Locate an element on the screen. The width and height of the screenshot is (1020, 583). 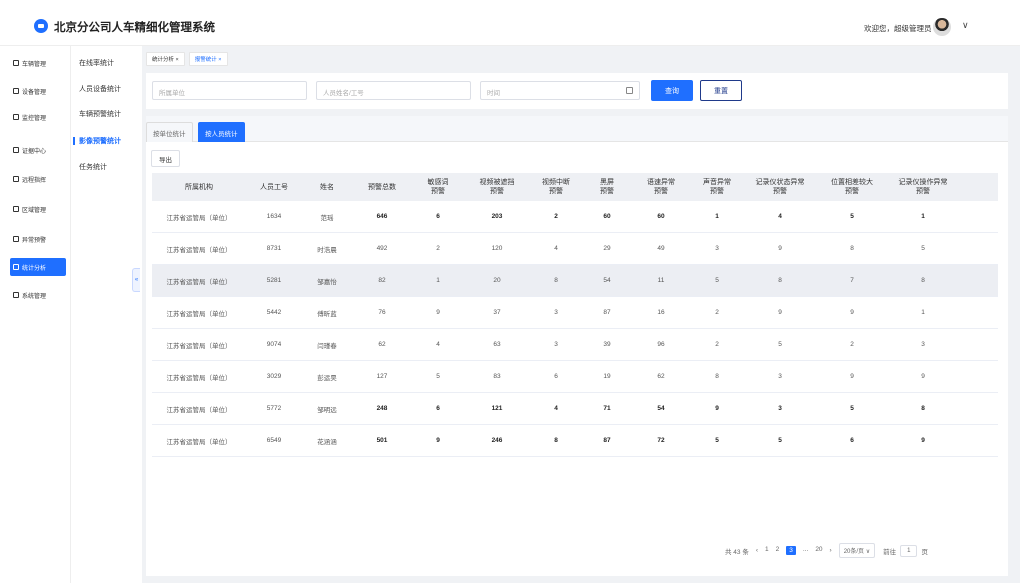
table-row: 江苏省运管局（单位） 9074 闫瑾春 62 4 63 3 39 96 2 5 2 3 is located at coordinates (575, 345).